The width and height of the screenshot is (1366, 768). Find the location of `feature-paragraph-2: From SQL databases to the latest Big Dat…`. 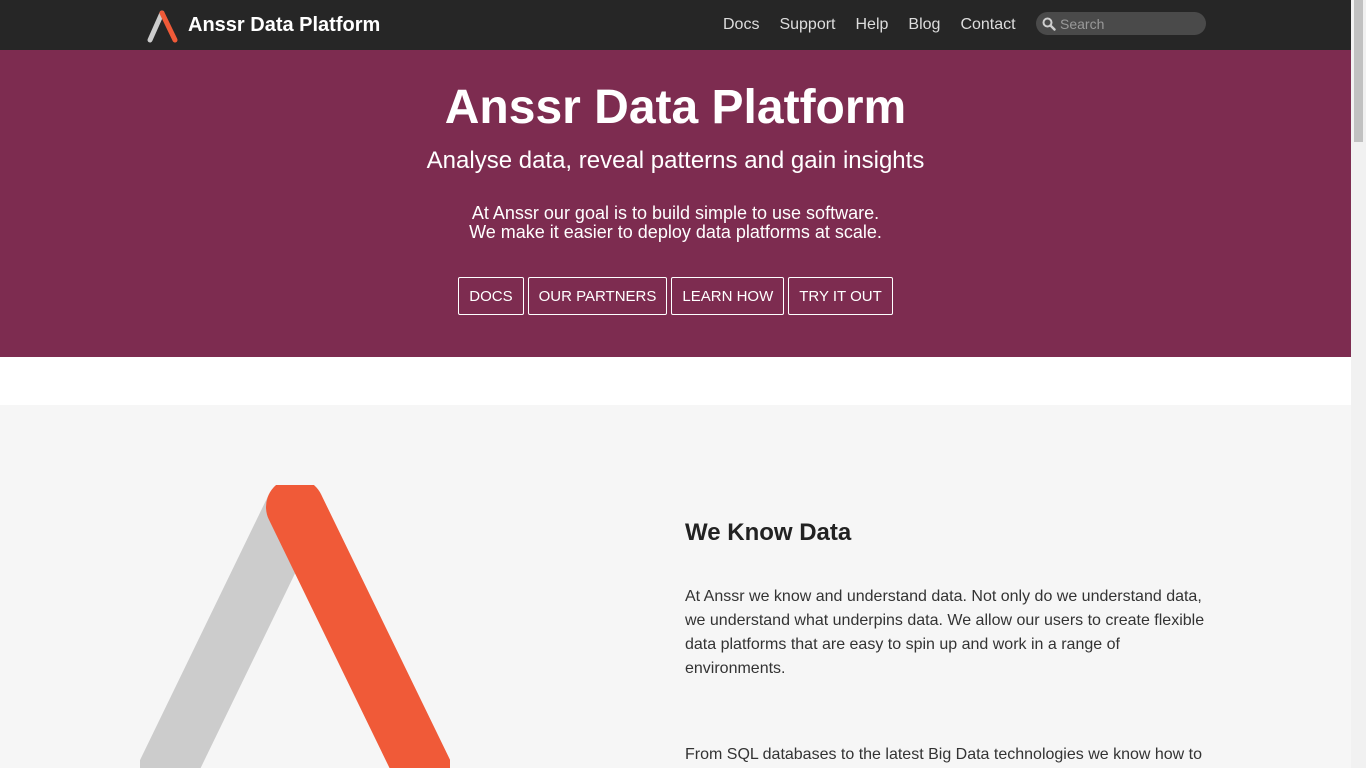

feature-paragraph-2: From SQL databases to the latest Big Dat… is located at coordinates (944, 754).